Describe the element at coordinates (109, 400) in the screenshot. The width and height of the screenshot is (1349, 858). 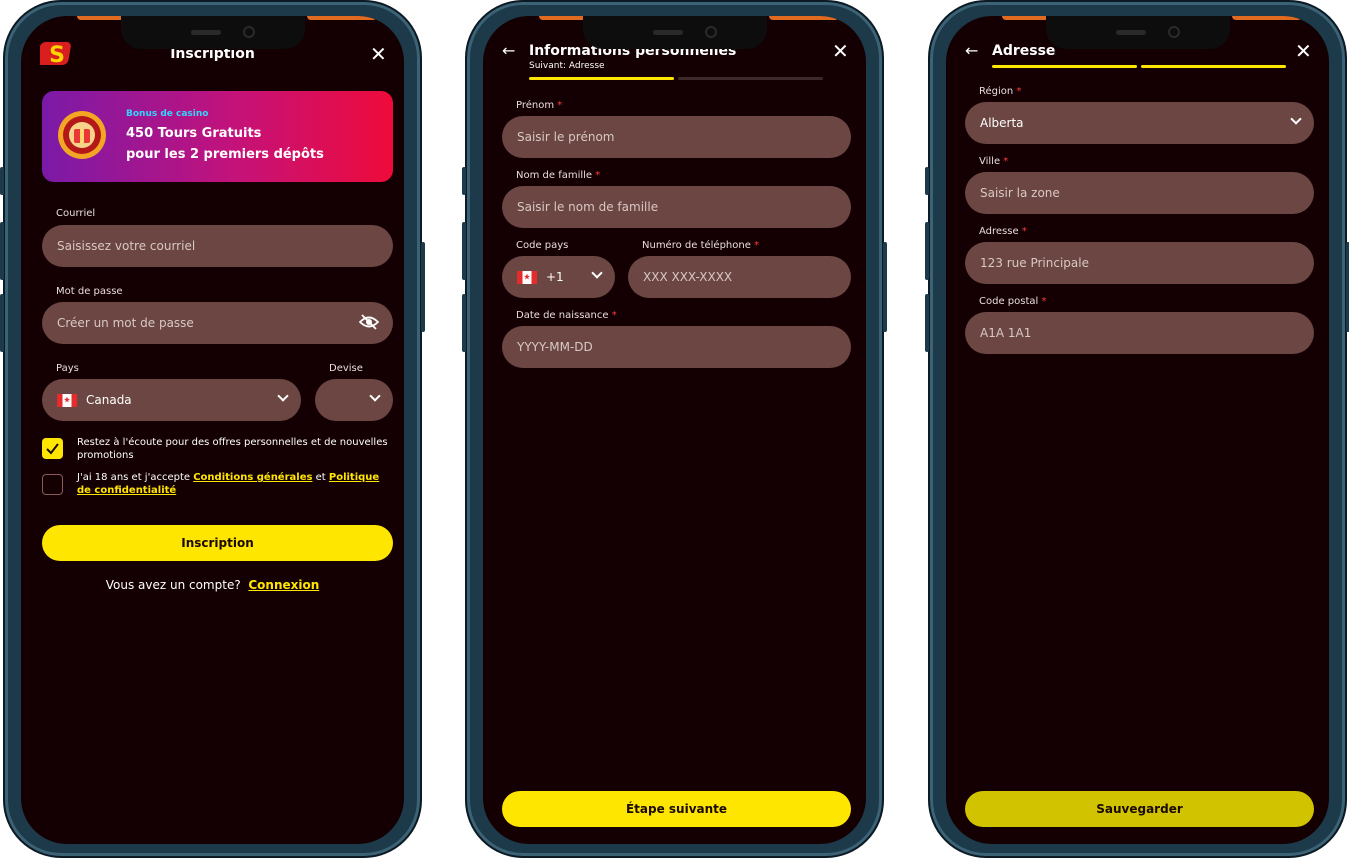
I see `country-value: Canada` at that location.